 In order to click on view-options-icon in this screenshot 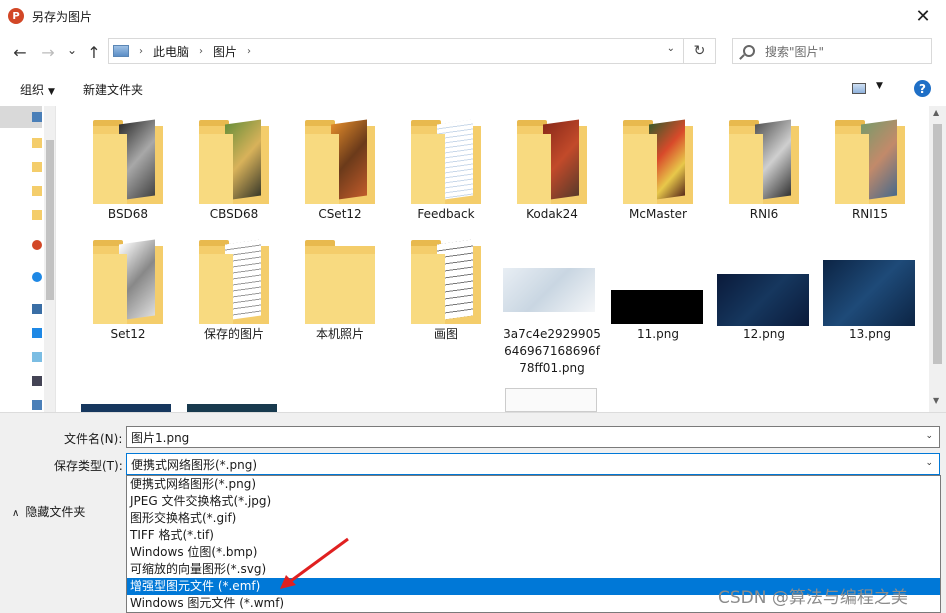, I will do `click(859, 88)`.